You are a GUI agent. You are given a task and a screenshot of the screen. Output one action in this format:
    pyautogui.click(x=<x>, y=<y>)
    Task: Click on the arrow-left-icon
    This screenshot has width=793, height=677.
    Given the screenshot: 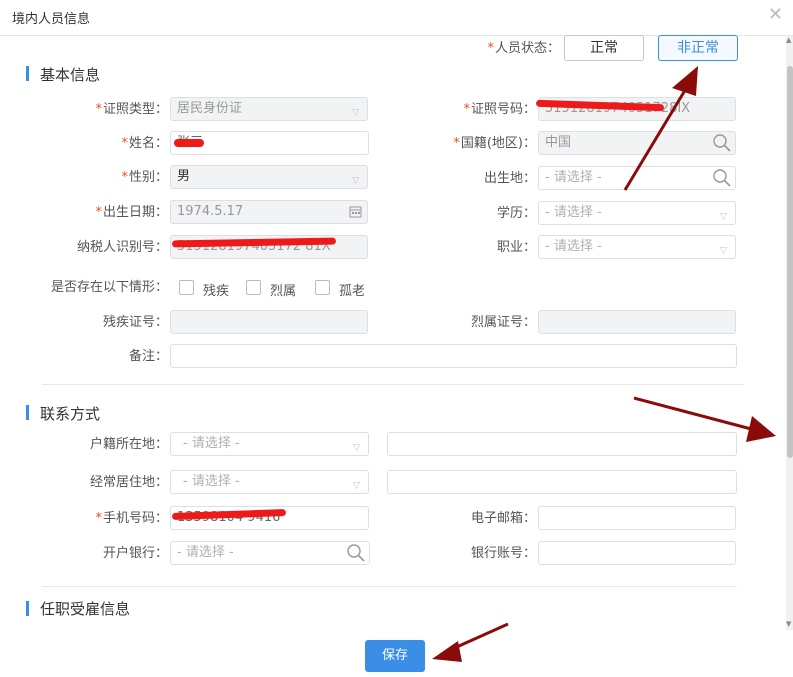 What is the action you would take?
    pyautogui.click(x=447, y=651)
    